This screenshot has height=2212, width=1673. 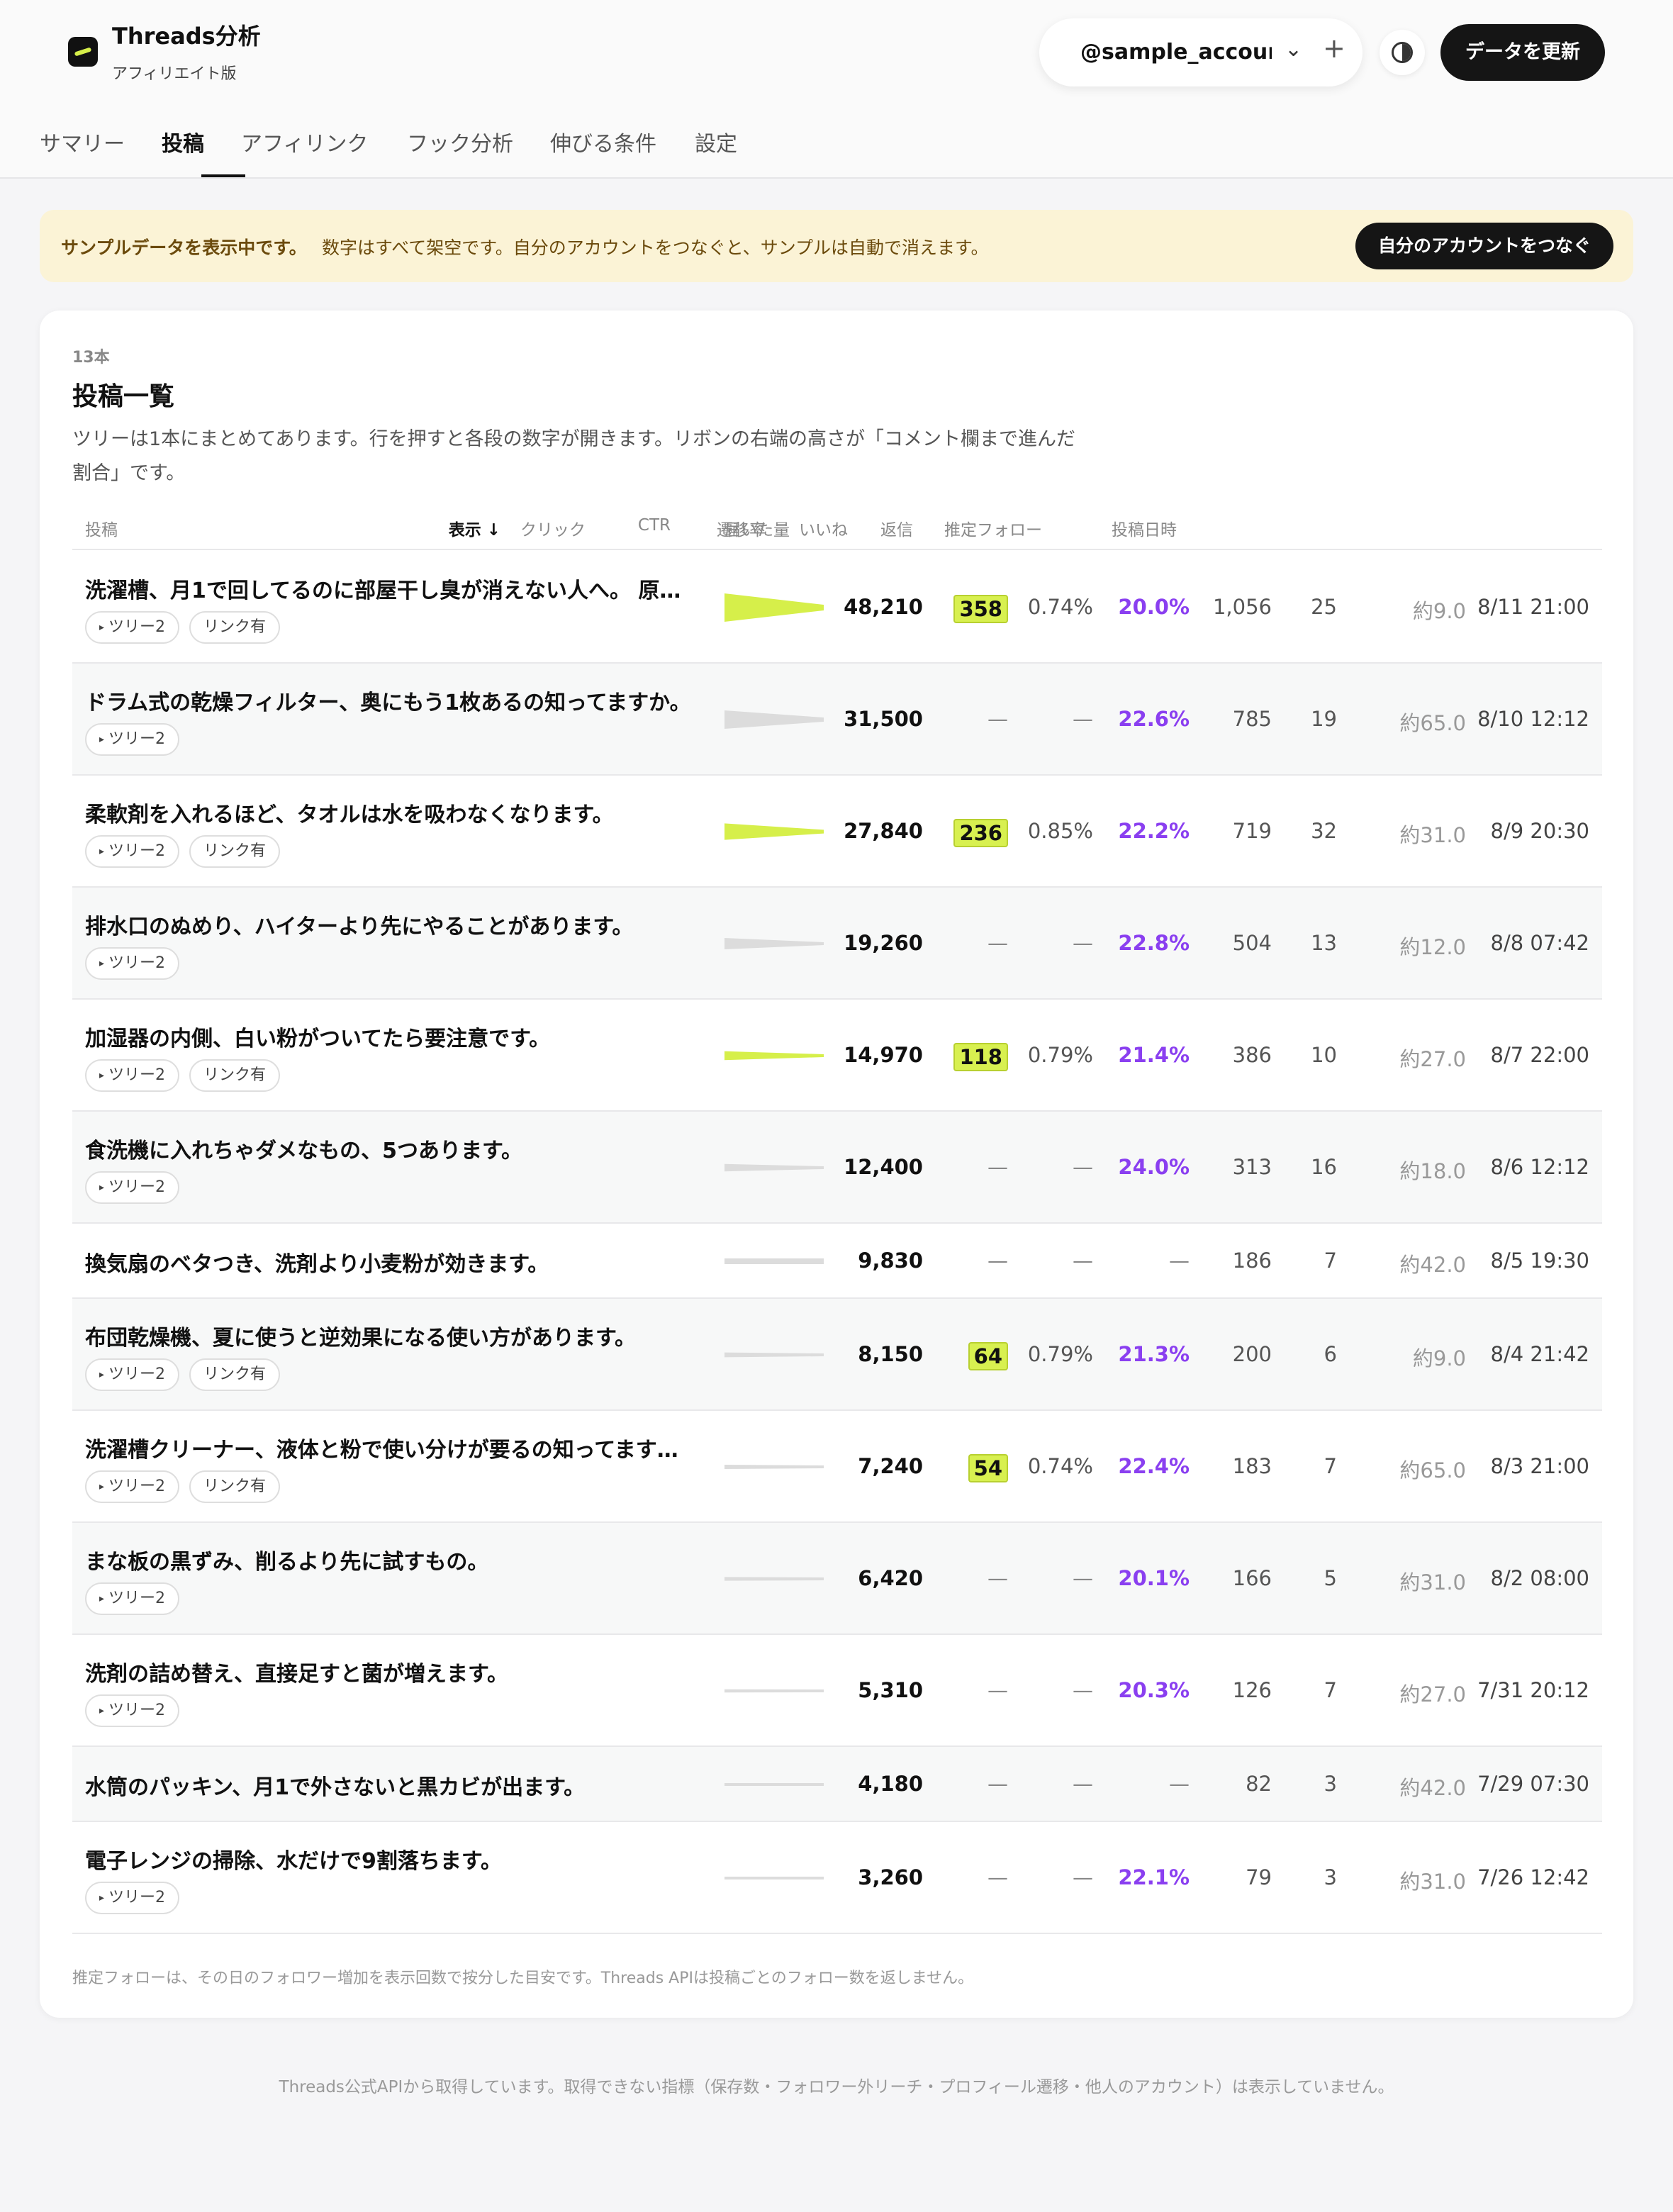 I want to click on tab-posts: 投稿, so click(x=183, y=142).